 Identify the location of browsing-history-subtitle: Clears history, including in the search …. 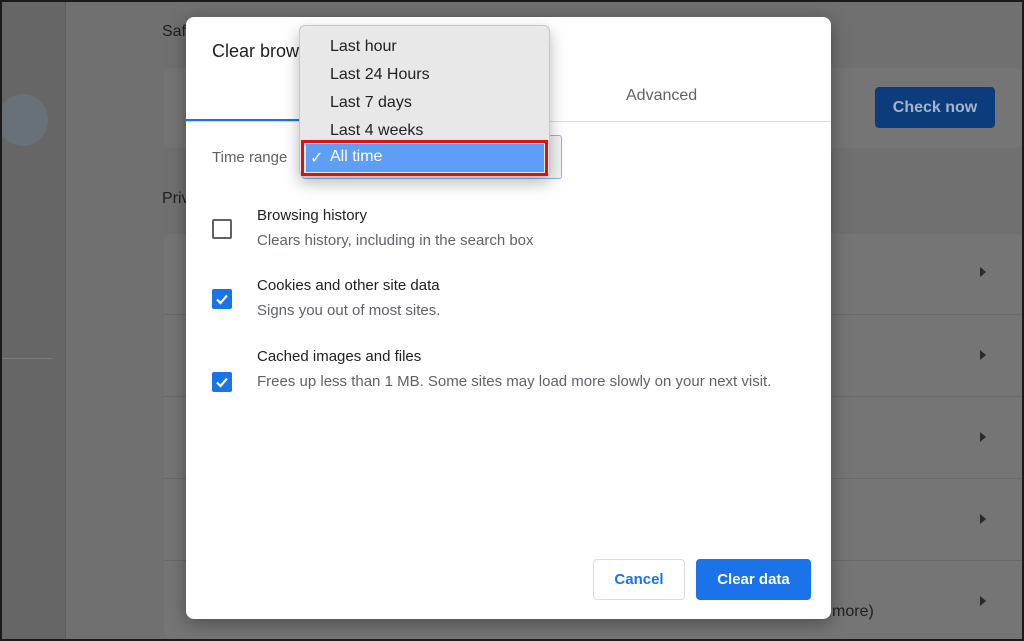
(395, 240).